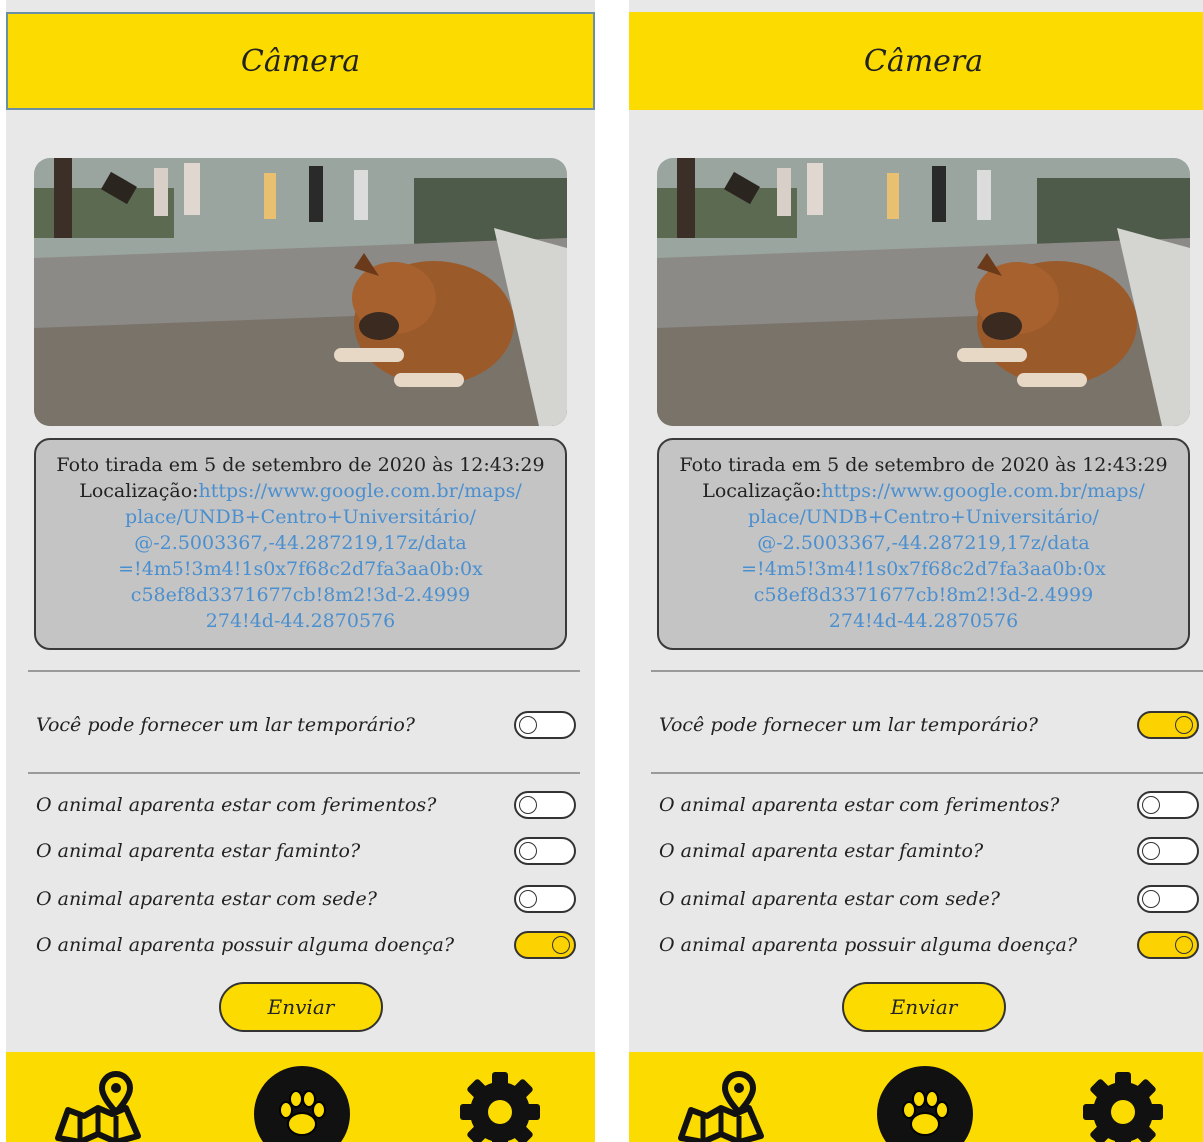 This screenshot has height=1142, width=1203. Describe the element at coordinates (612, 571) in the screenshot. I see `screen-divider` at that location.